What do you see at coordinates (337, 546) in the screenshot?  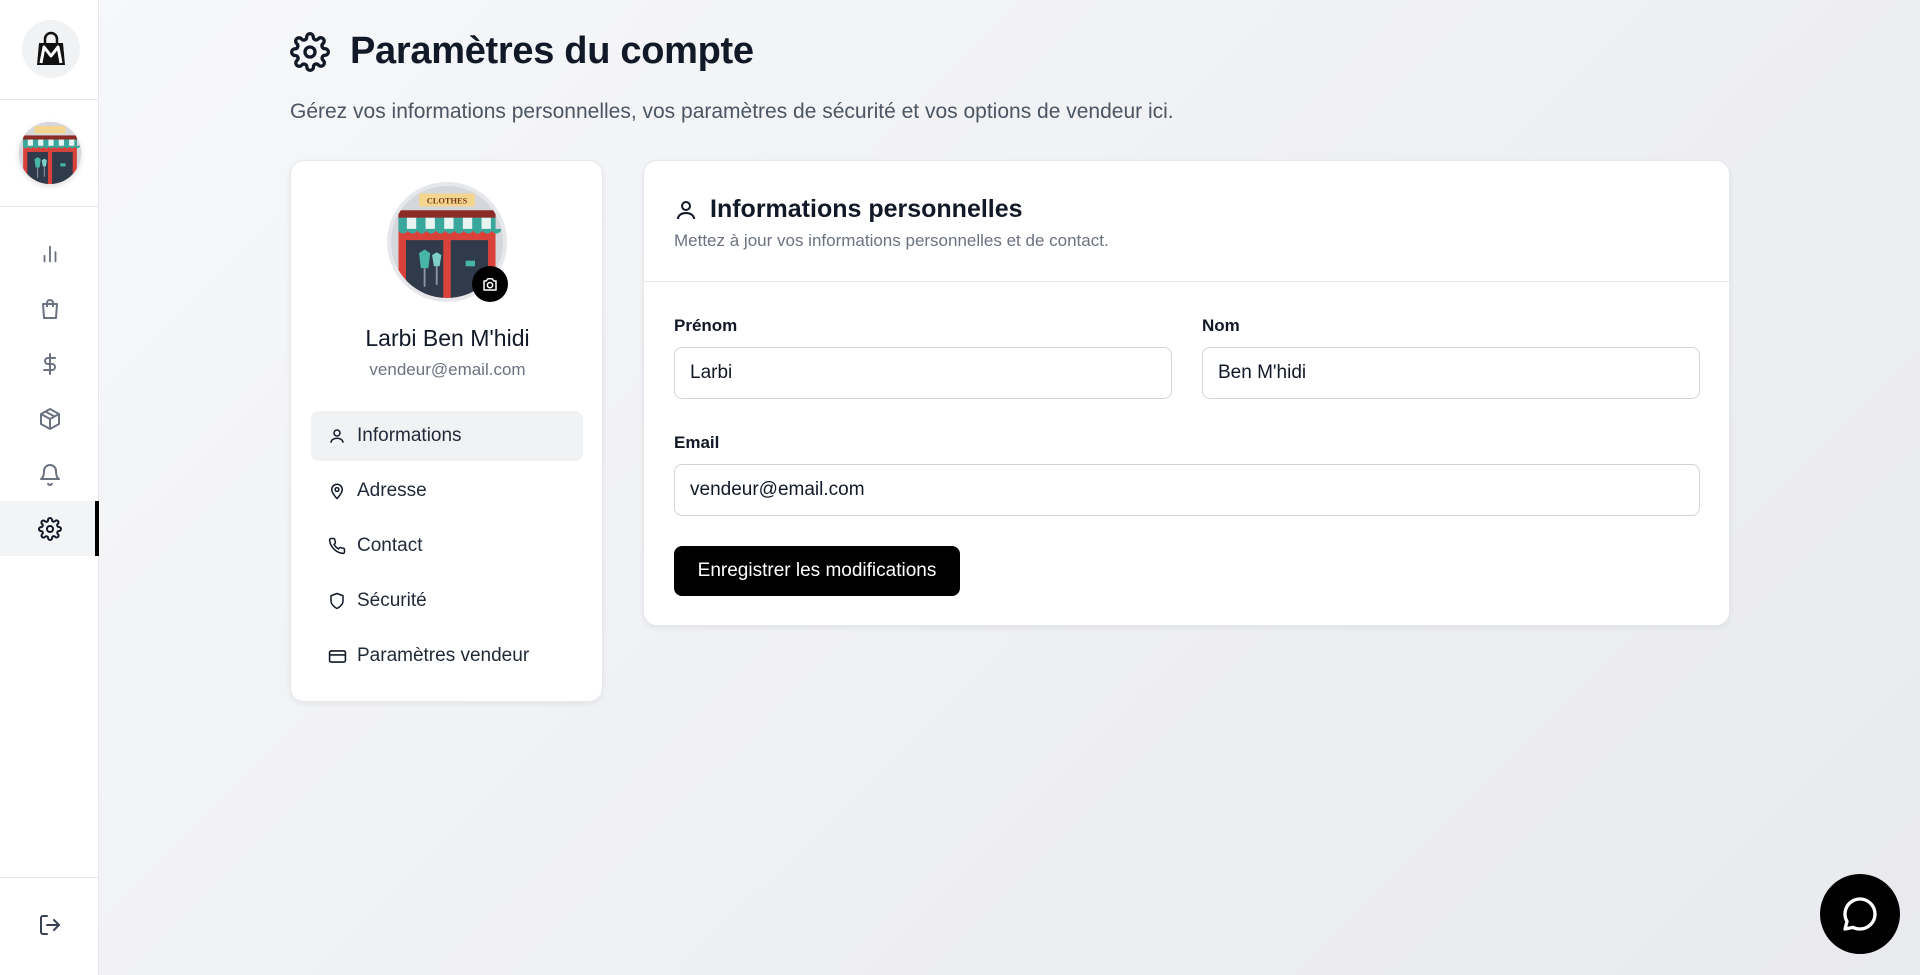 I see `phone-icon` at bounding box center [337, 546].